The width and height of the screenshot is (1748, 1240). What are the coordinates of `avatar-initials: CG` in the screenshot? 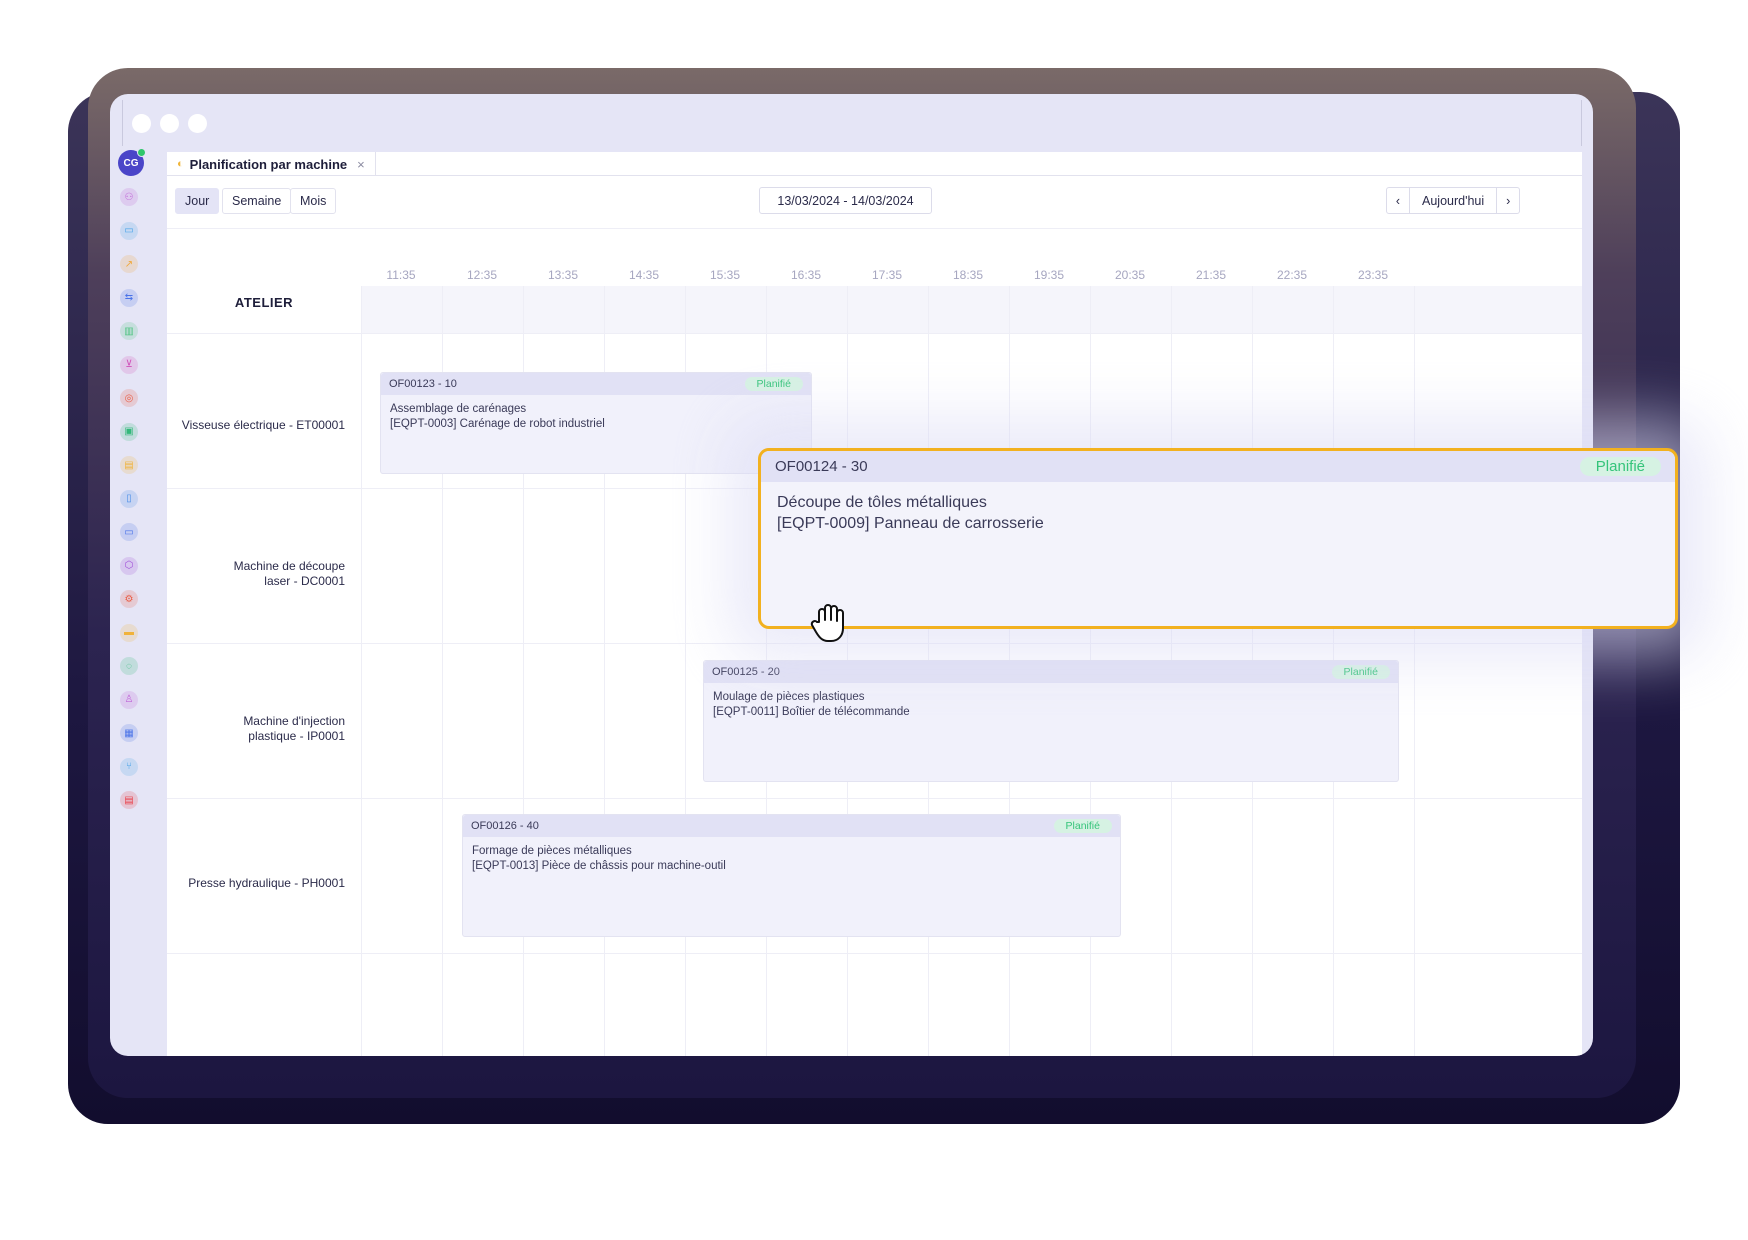 It's located at (131, 163).